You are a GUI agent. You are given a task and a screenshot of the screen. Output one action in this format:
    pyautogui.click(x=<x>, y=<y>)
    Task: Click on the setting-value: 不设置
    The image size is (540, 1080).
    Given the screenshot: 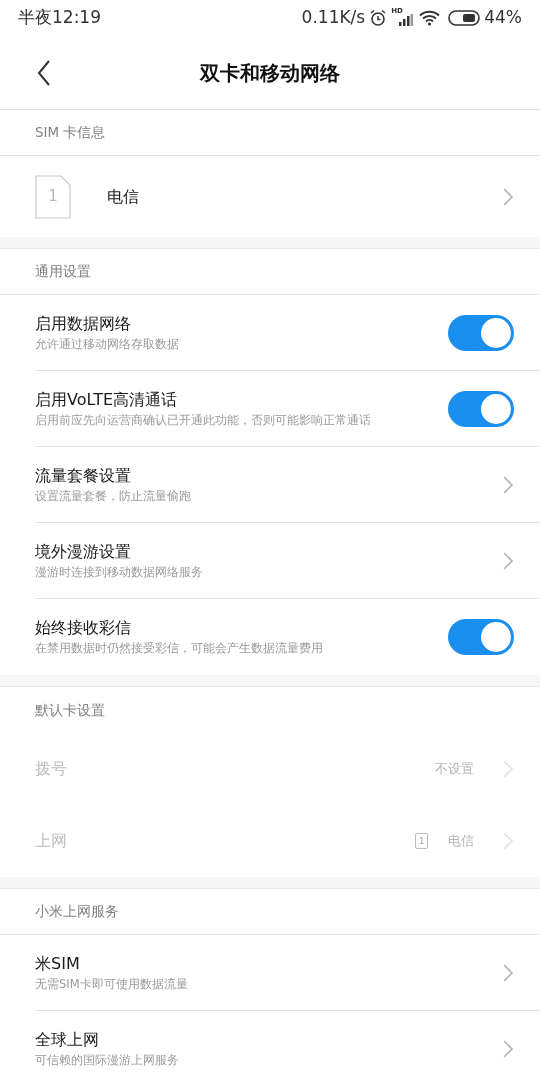 What is the action you would take?
    pyautogui.click(x=454, y=769)
    